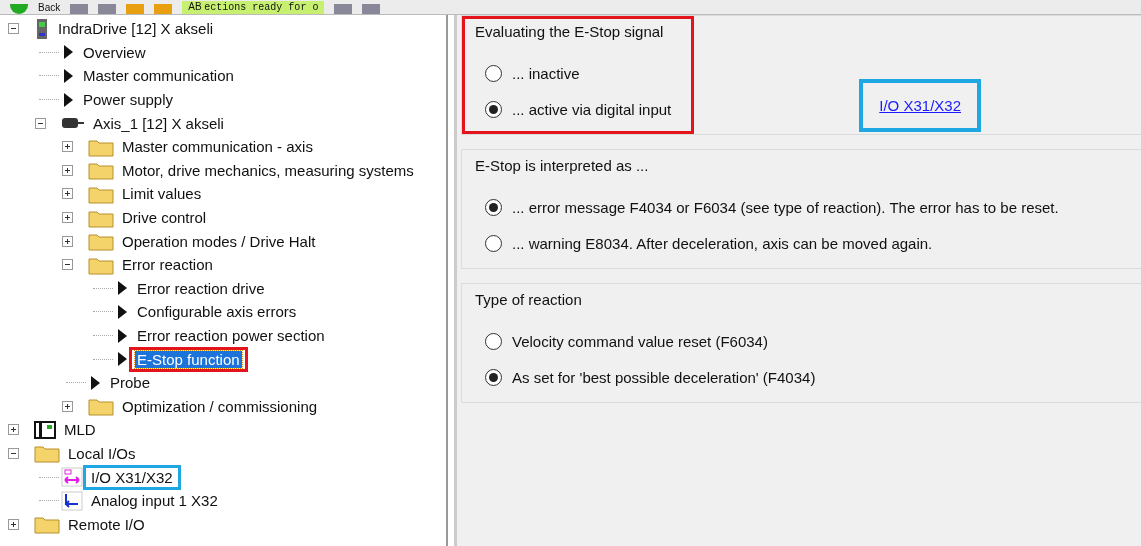  What do you see at coordinates (529, 300) in the screenshot?
I see `group-title: Type of reaction` at bounding box center [529, 300].